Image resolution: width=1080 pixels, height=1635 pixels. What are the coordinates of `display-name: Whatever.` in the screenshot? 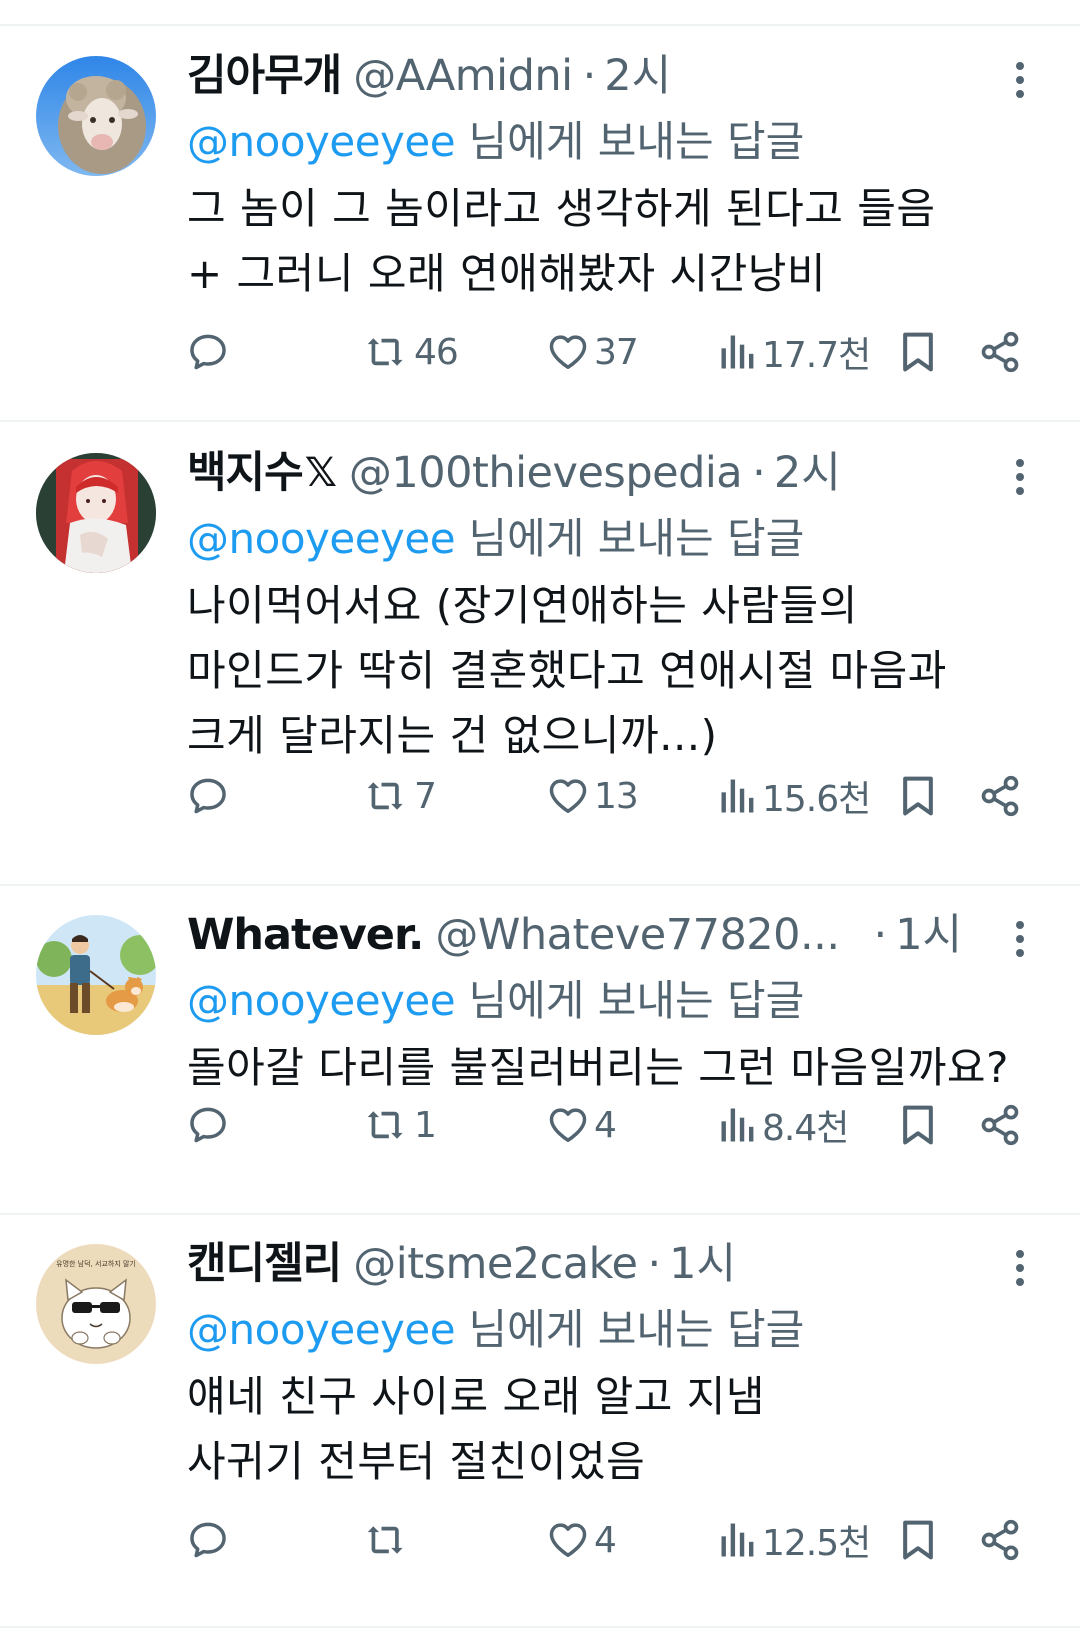 It's located at (305, 935).